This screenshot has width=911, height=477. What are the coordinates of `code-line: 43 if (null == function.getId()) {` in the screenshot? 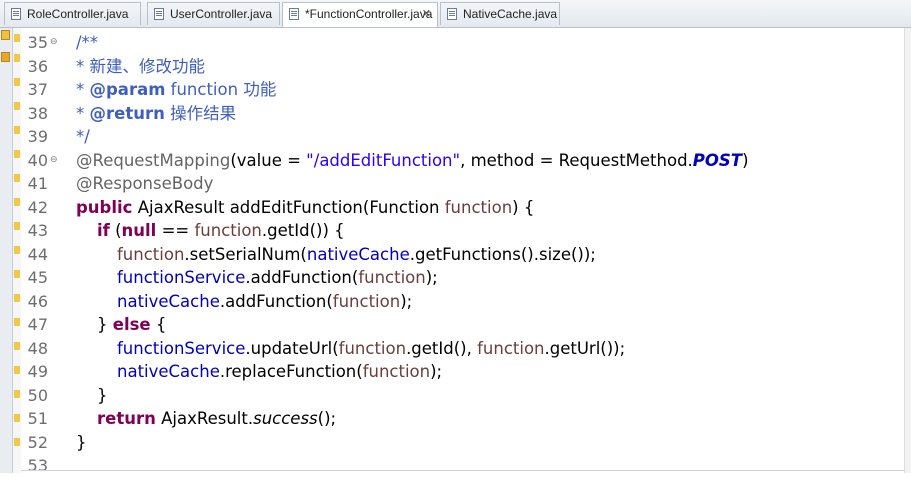 It's located at (463, 230).